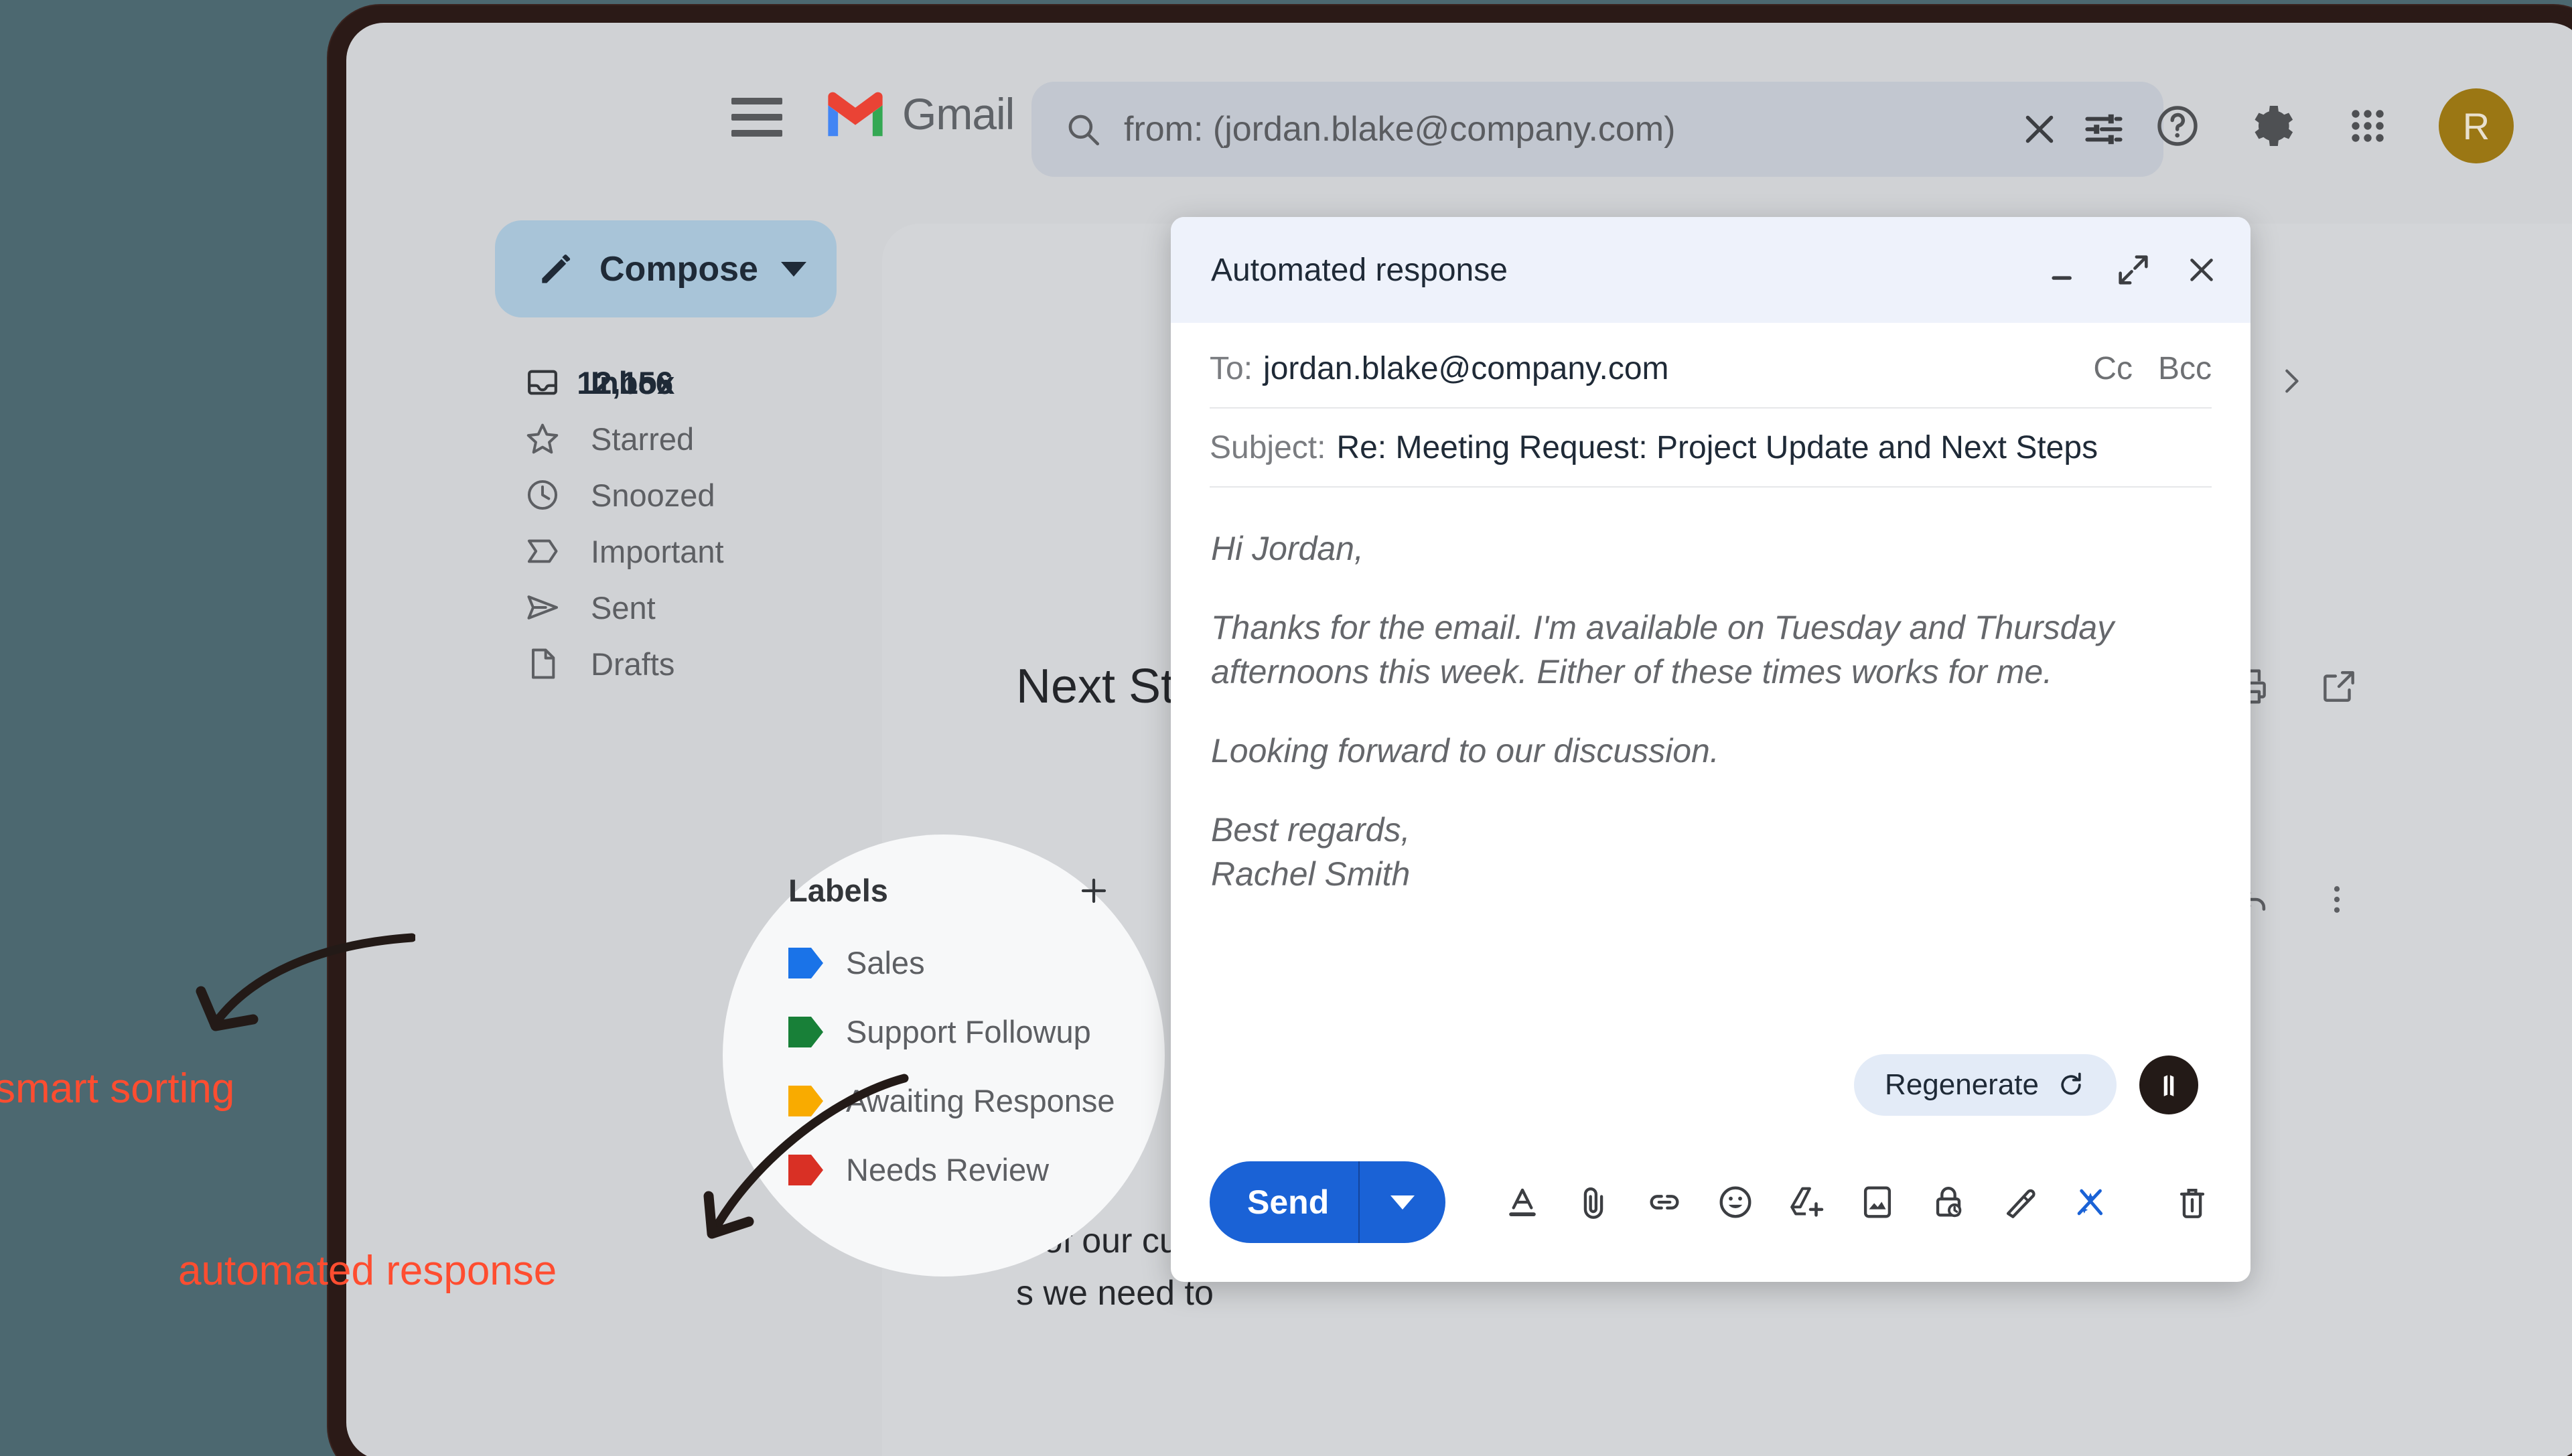  I want to click on send-options-button, so click(1402, 1202).